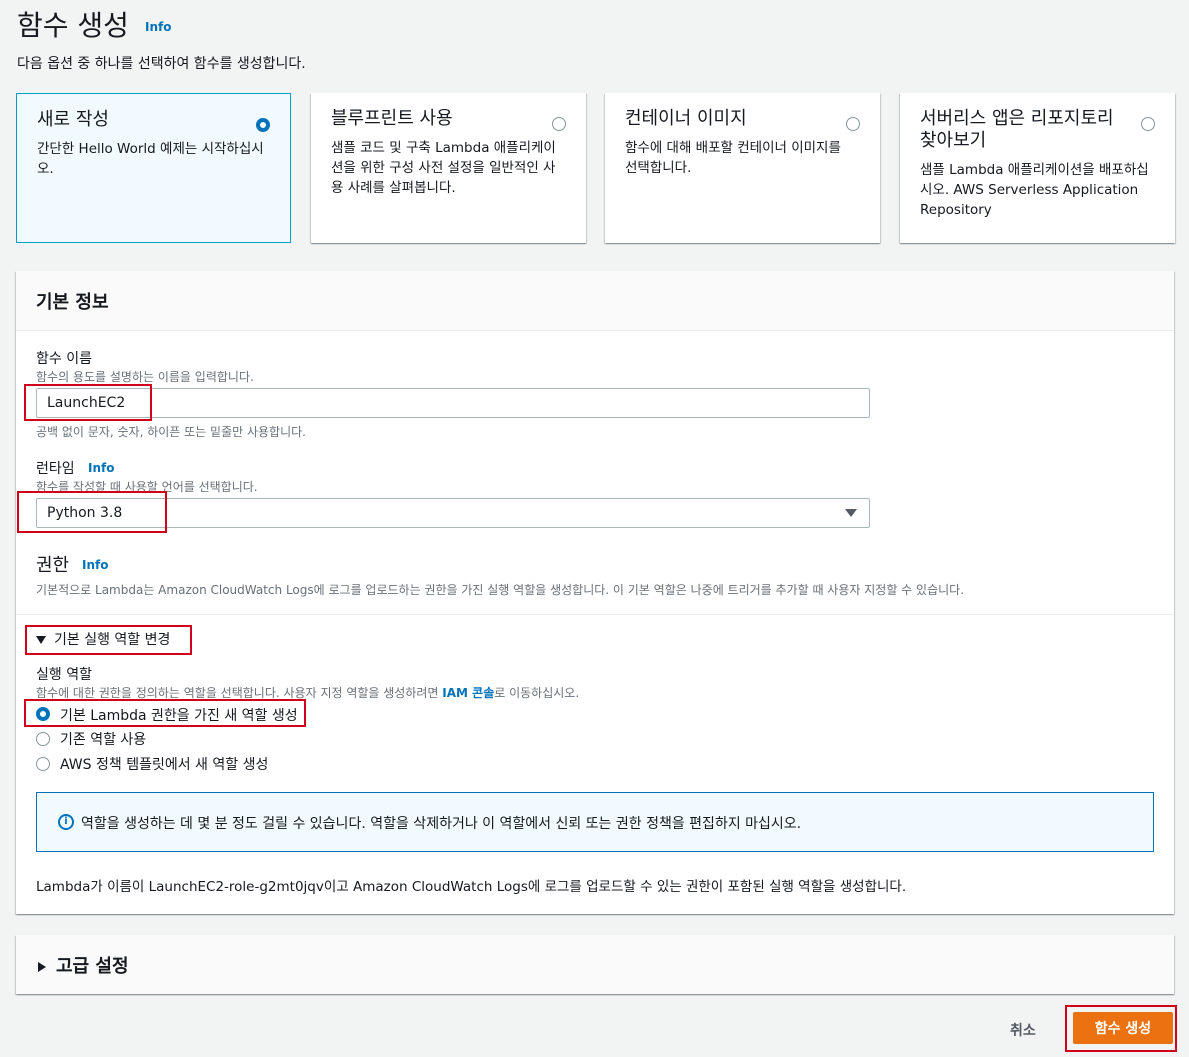 The image size is (1189, 1057). What do you see at coordinates (150, 159) in the screenshot?
I see `tile-desc: 간단한 Hello World 예제는 시작하십시오.` at bounding box center [150, 159].